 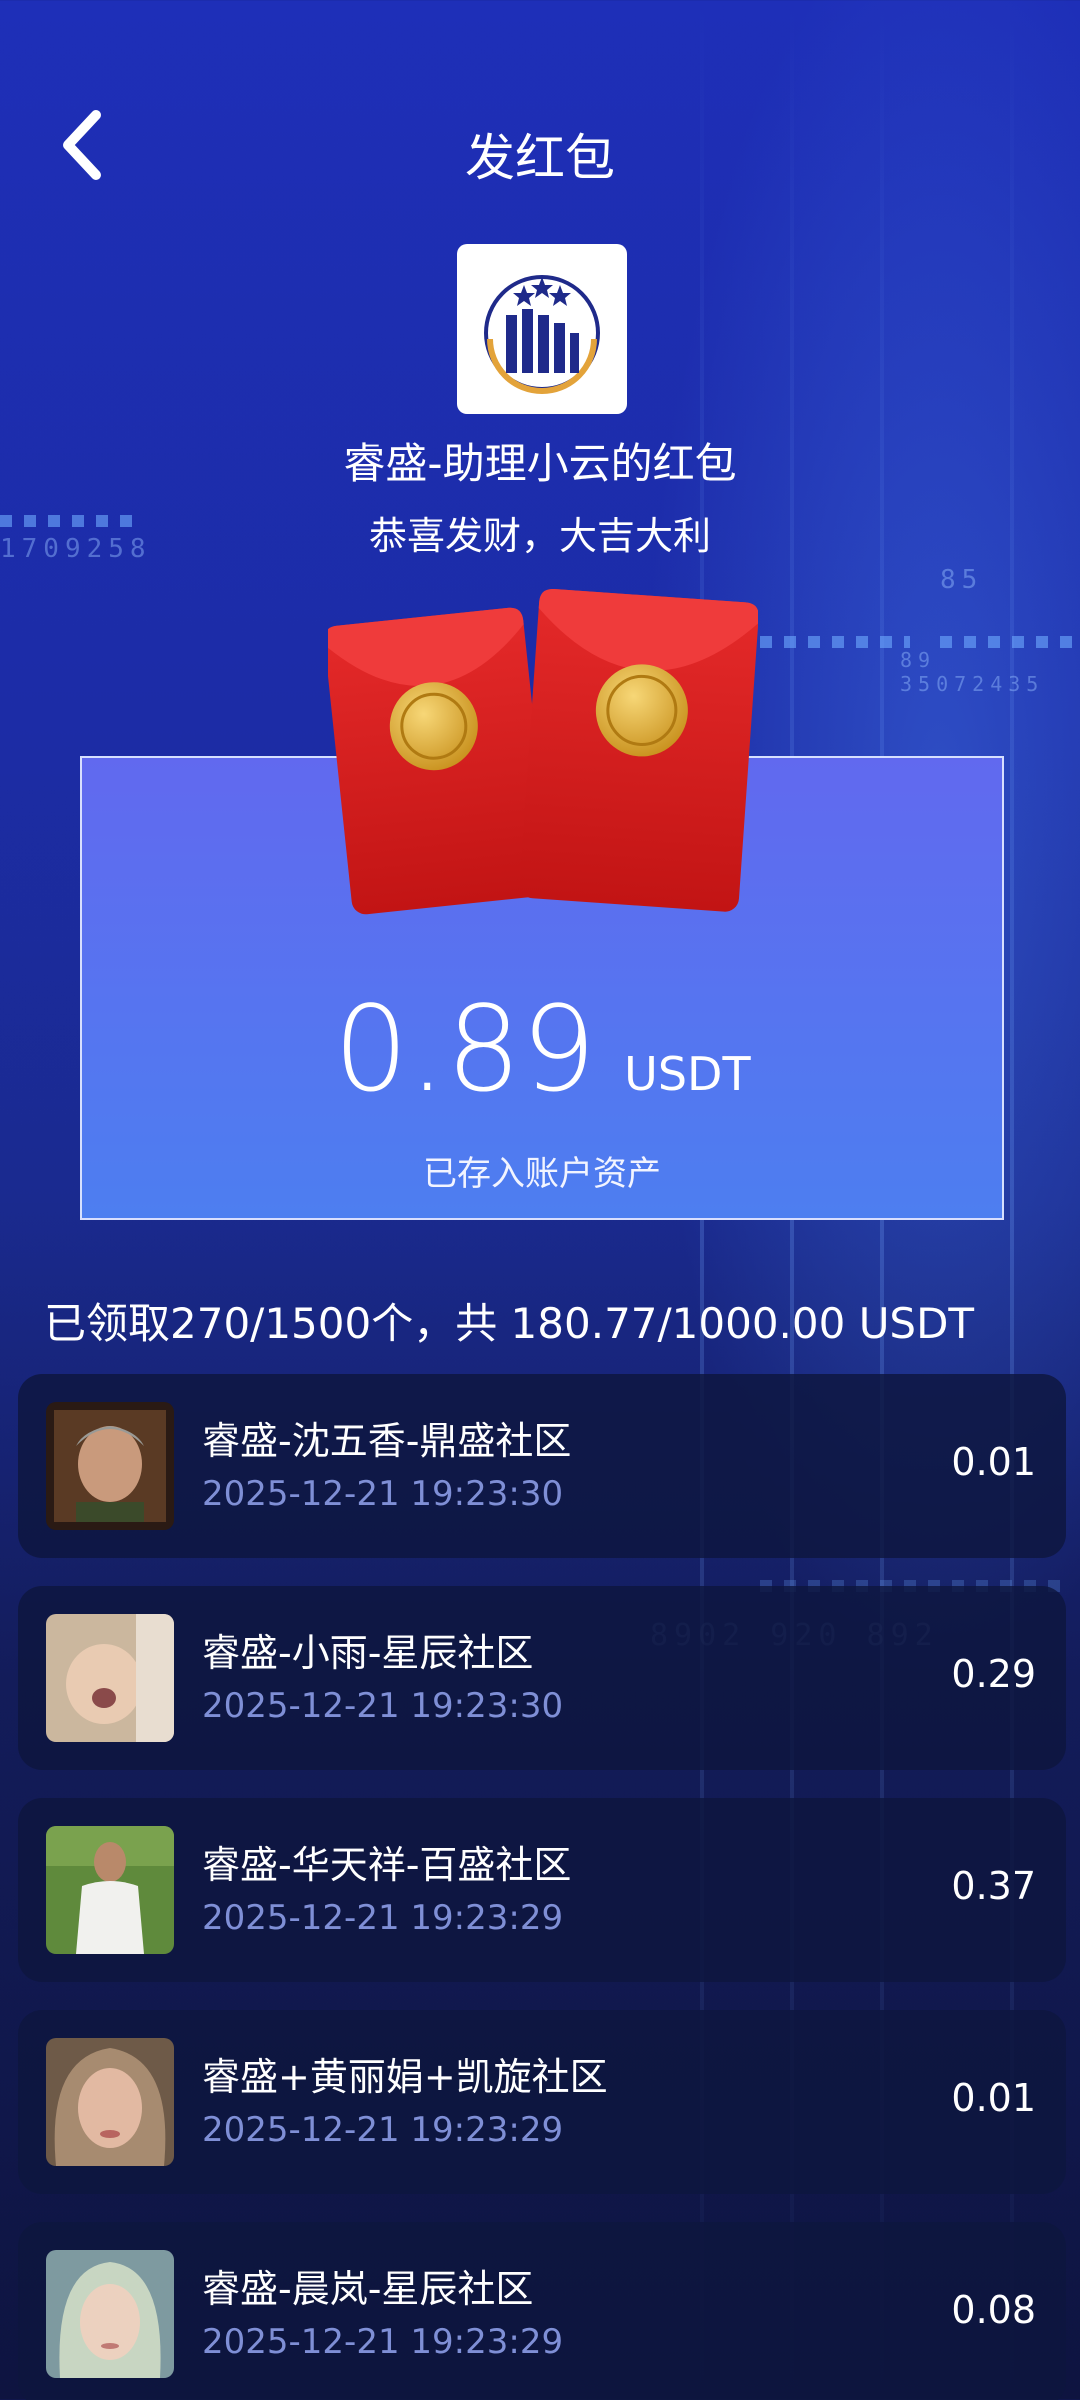 I want to click on red-envelope-illustration, so click(x=541, y=761).